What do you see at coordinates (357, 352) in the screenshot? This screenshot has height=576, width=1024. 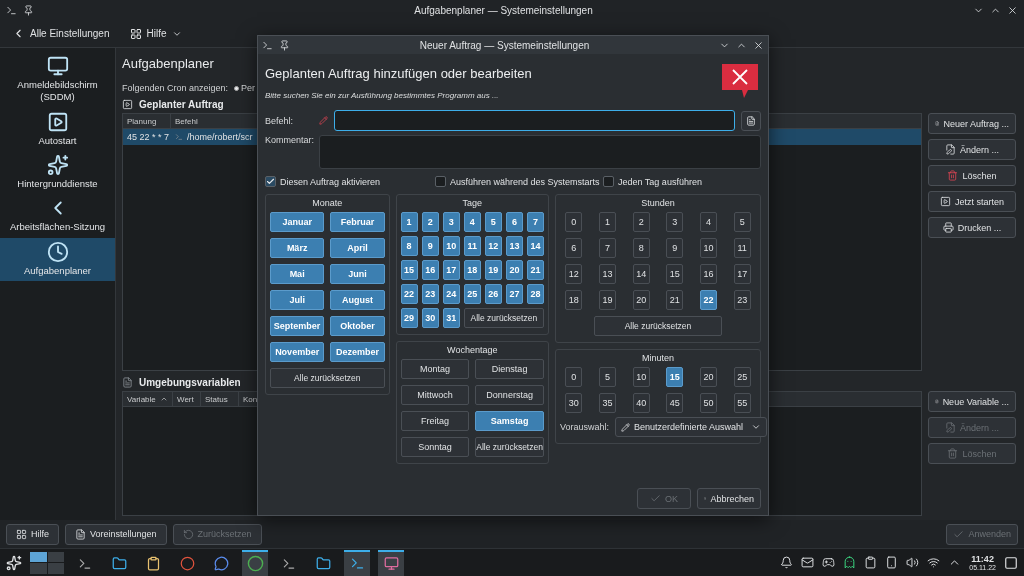 I see `toggle-button: Dezember` at bounding box center [357, 352].